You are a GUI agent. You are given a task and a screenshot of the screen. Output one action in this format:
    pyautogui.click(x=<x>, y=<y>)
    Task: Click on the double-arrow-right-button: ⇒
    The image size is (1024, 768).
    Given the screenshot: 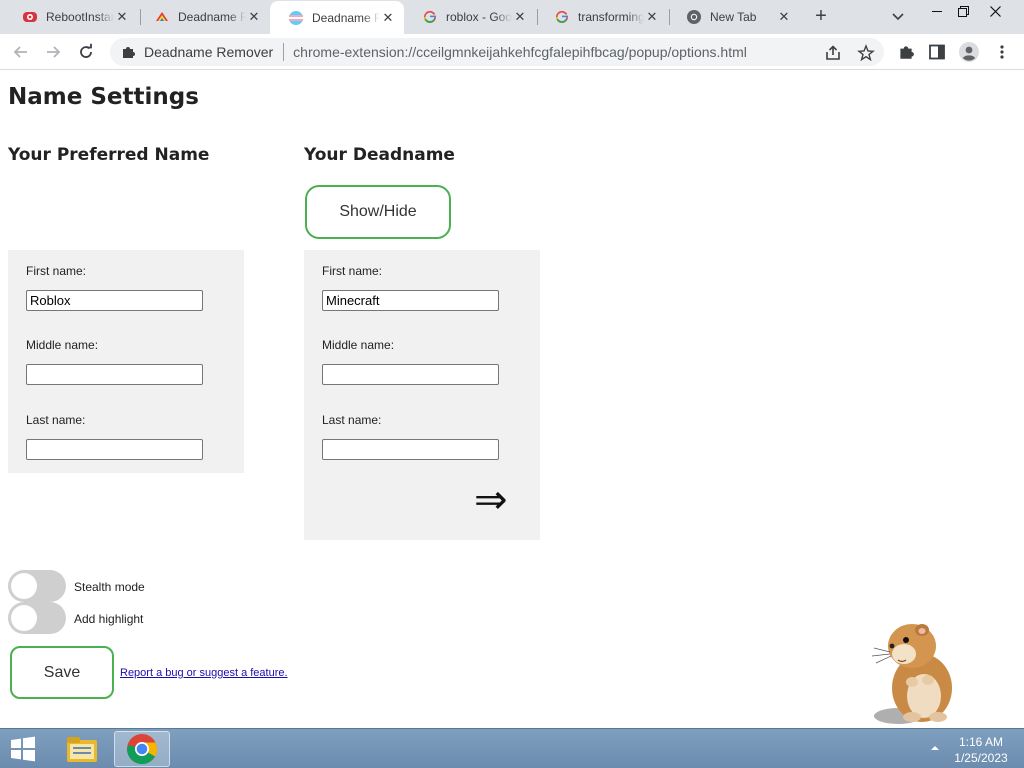 What is the action you would take?
    pyautogui.click(x=491, y=500)
    